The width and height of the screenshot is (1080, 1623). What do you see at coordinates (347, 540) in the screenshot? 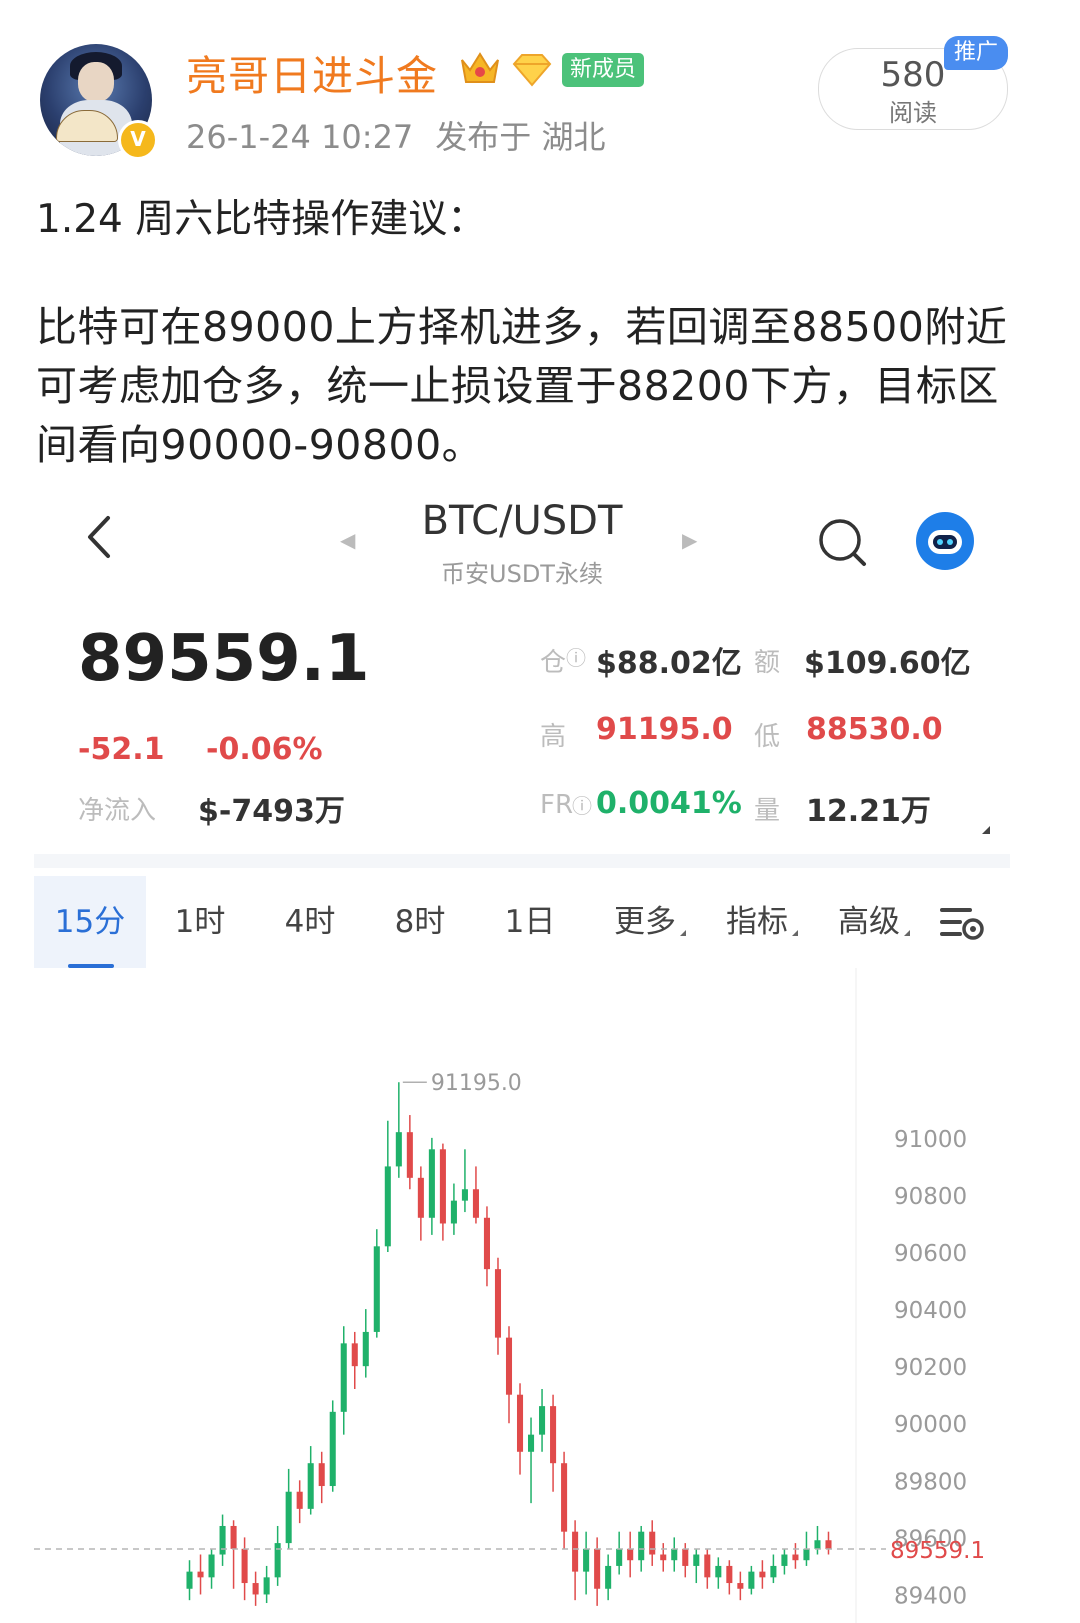
I see `prev-pair-icon: ◀` at bounding box center [347, 540].